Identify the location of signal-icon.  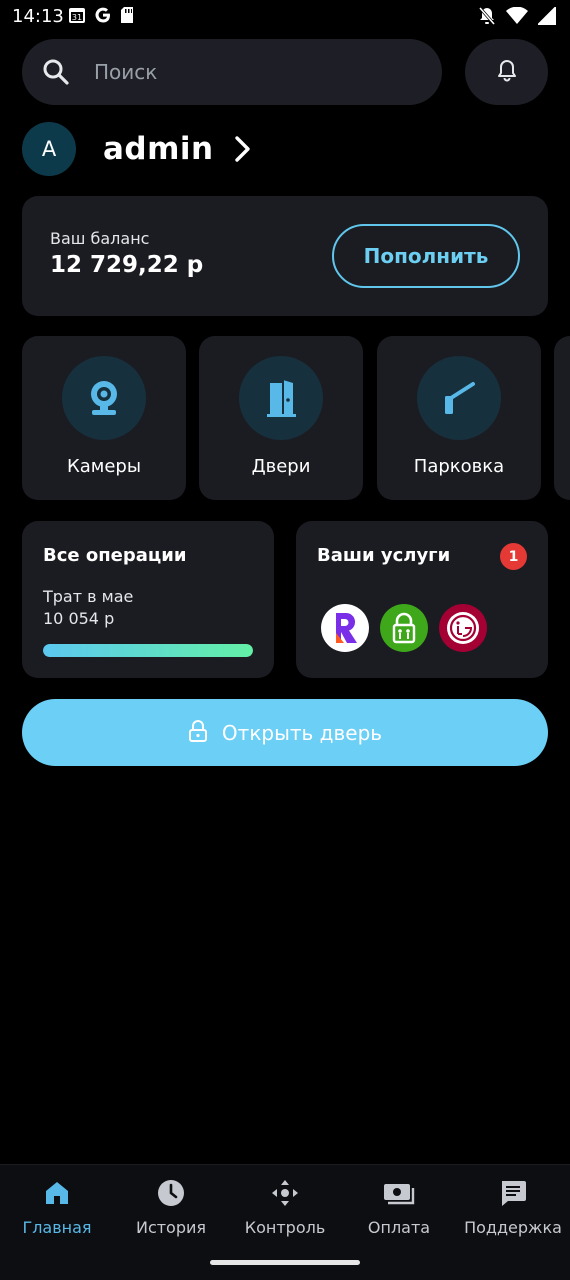
(546, 17).